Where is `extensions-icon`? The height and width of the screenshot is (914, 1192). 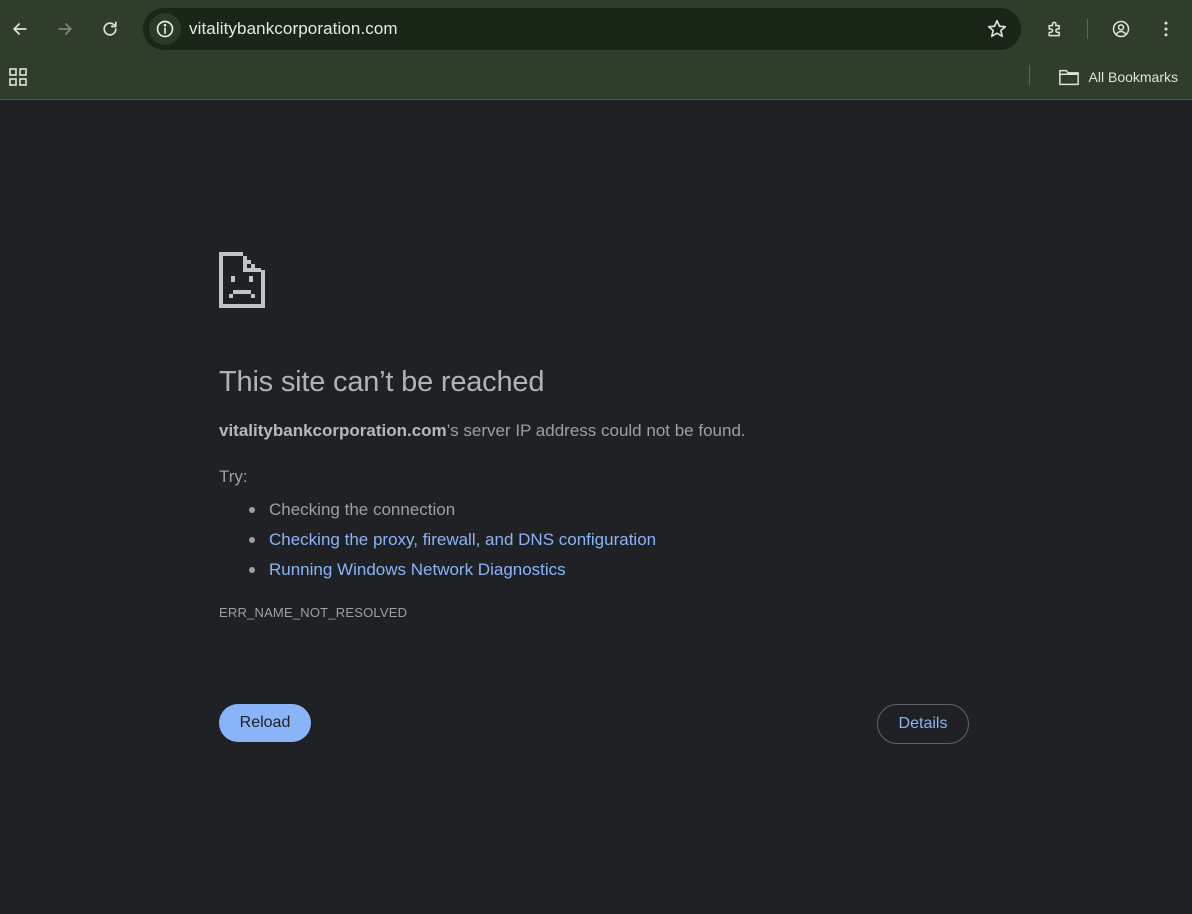
extensions-icon is located at coordinates (1054, 29).